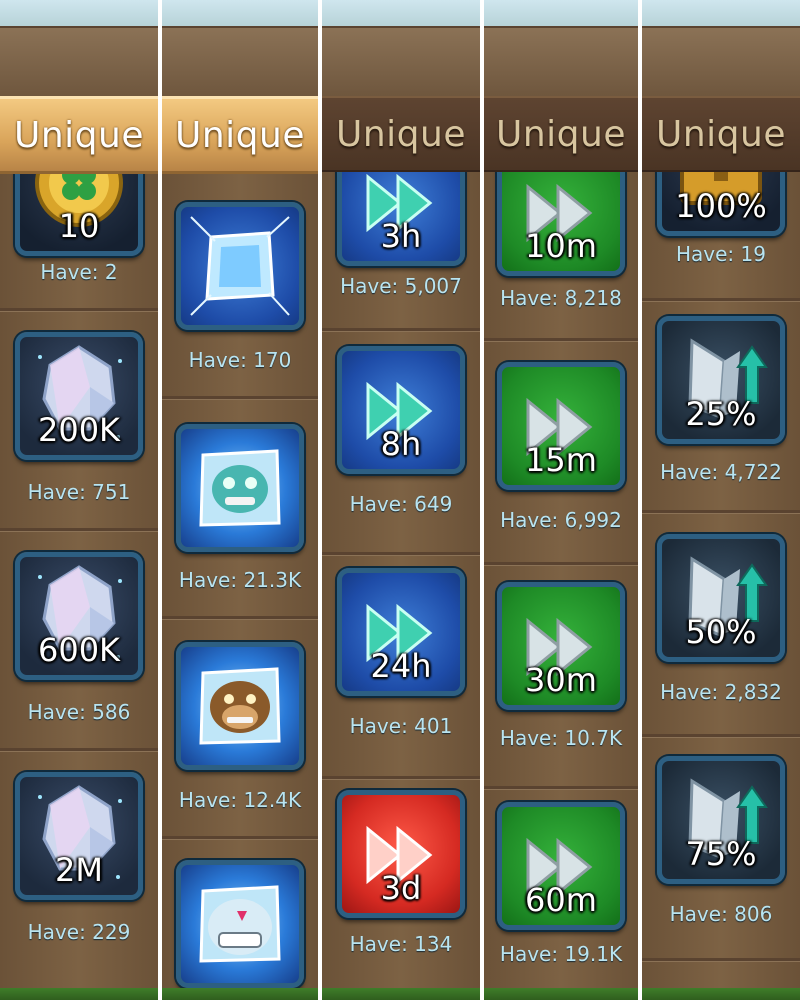 The image size is (800, 1000). What do you see at coordinates (561, 680) in the screenshot?
I see `item-amount: 30m` at bounding box center [561, 680].